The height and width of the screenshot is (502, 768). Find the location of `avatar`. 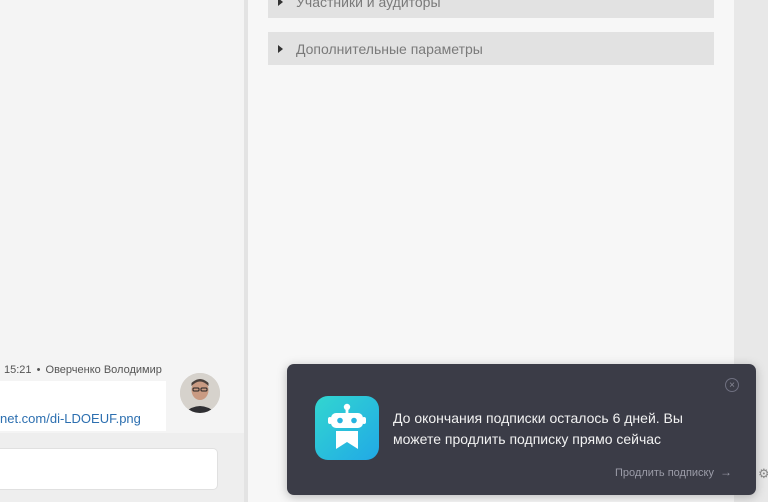

avatar is located at coordinates (200, 393).